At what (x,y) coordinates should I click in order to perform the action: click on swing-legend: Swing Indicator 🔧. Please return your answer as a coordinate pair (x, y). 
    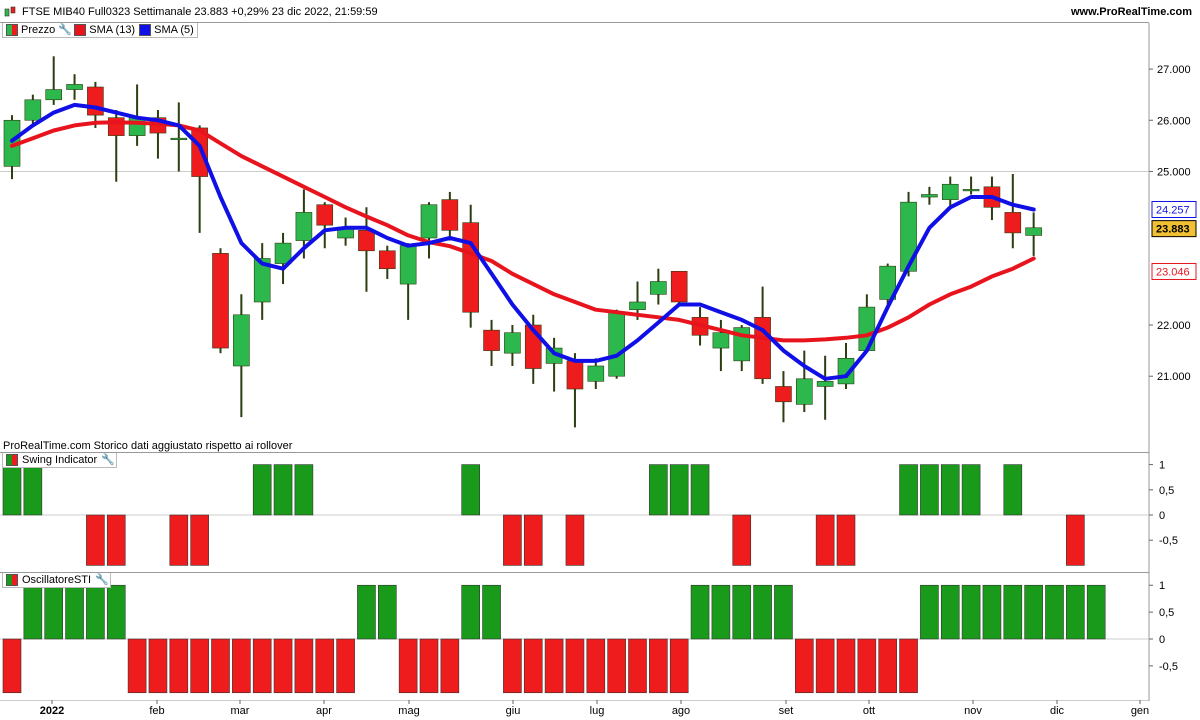
    Looking at the image, I should click on (60, 460).